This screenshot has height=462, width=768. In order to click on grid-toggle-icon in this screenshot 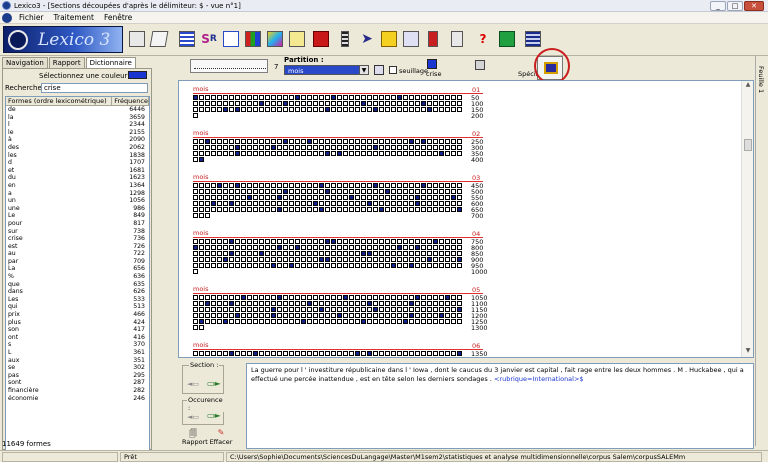, I will do `click(379, 70)`.